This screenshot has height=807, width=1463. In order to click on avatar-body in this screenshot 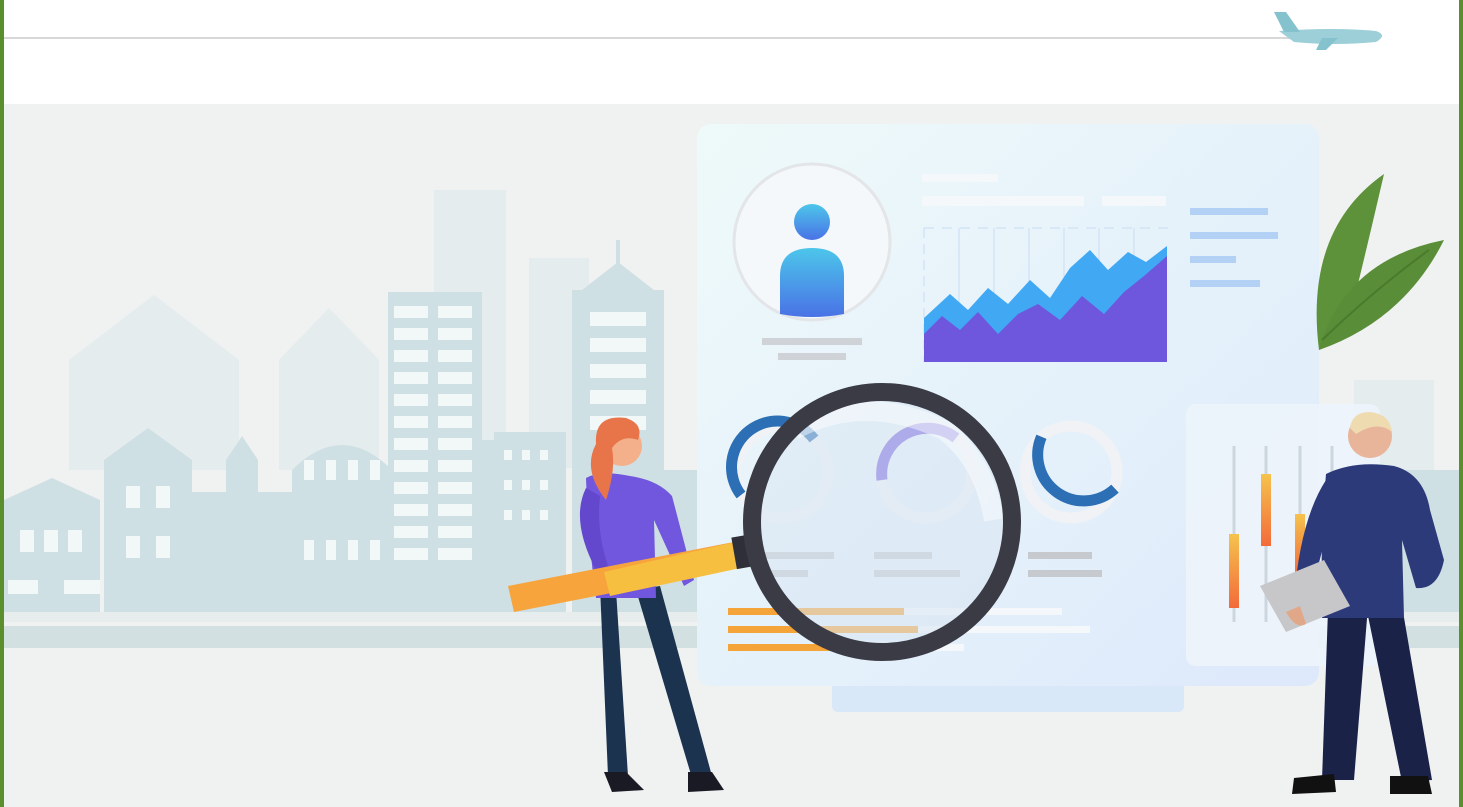, I will do `click(812, 282)`.